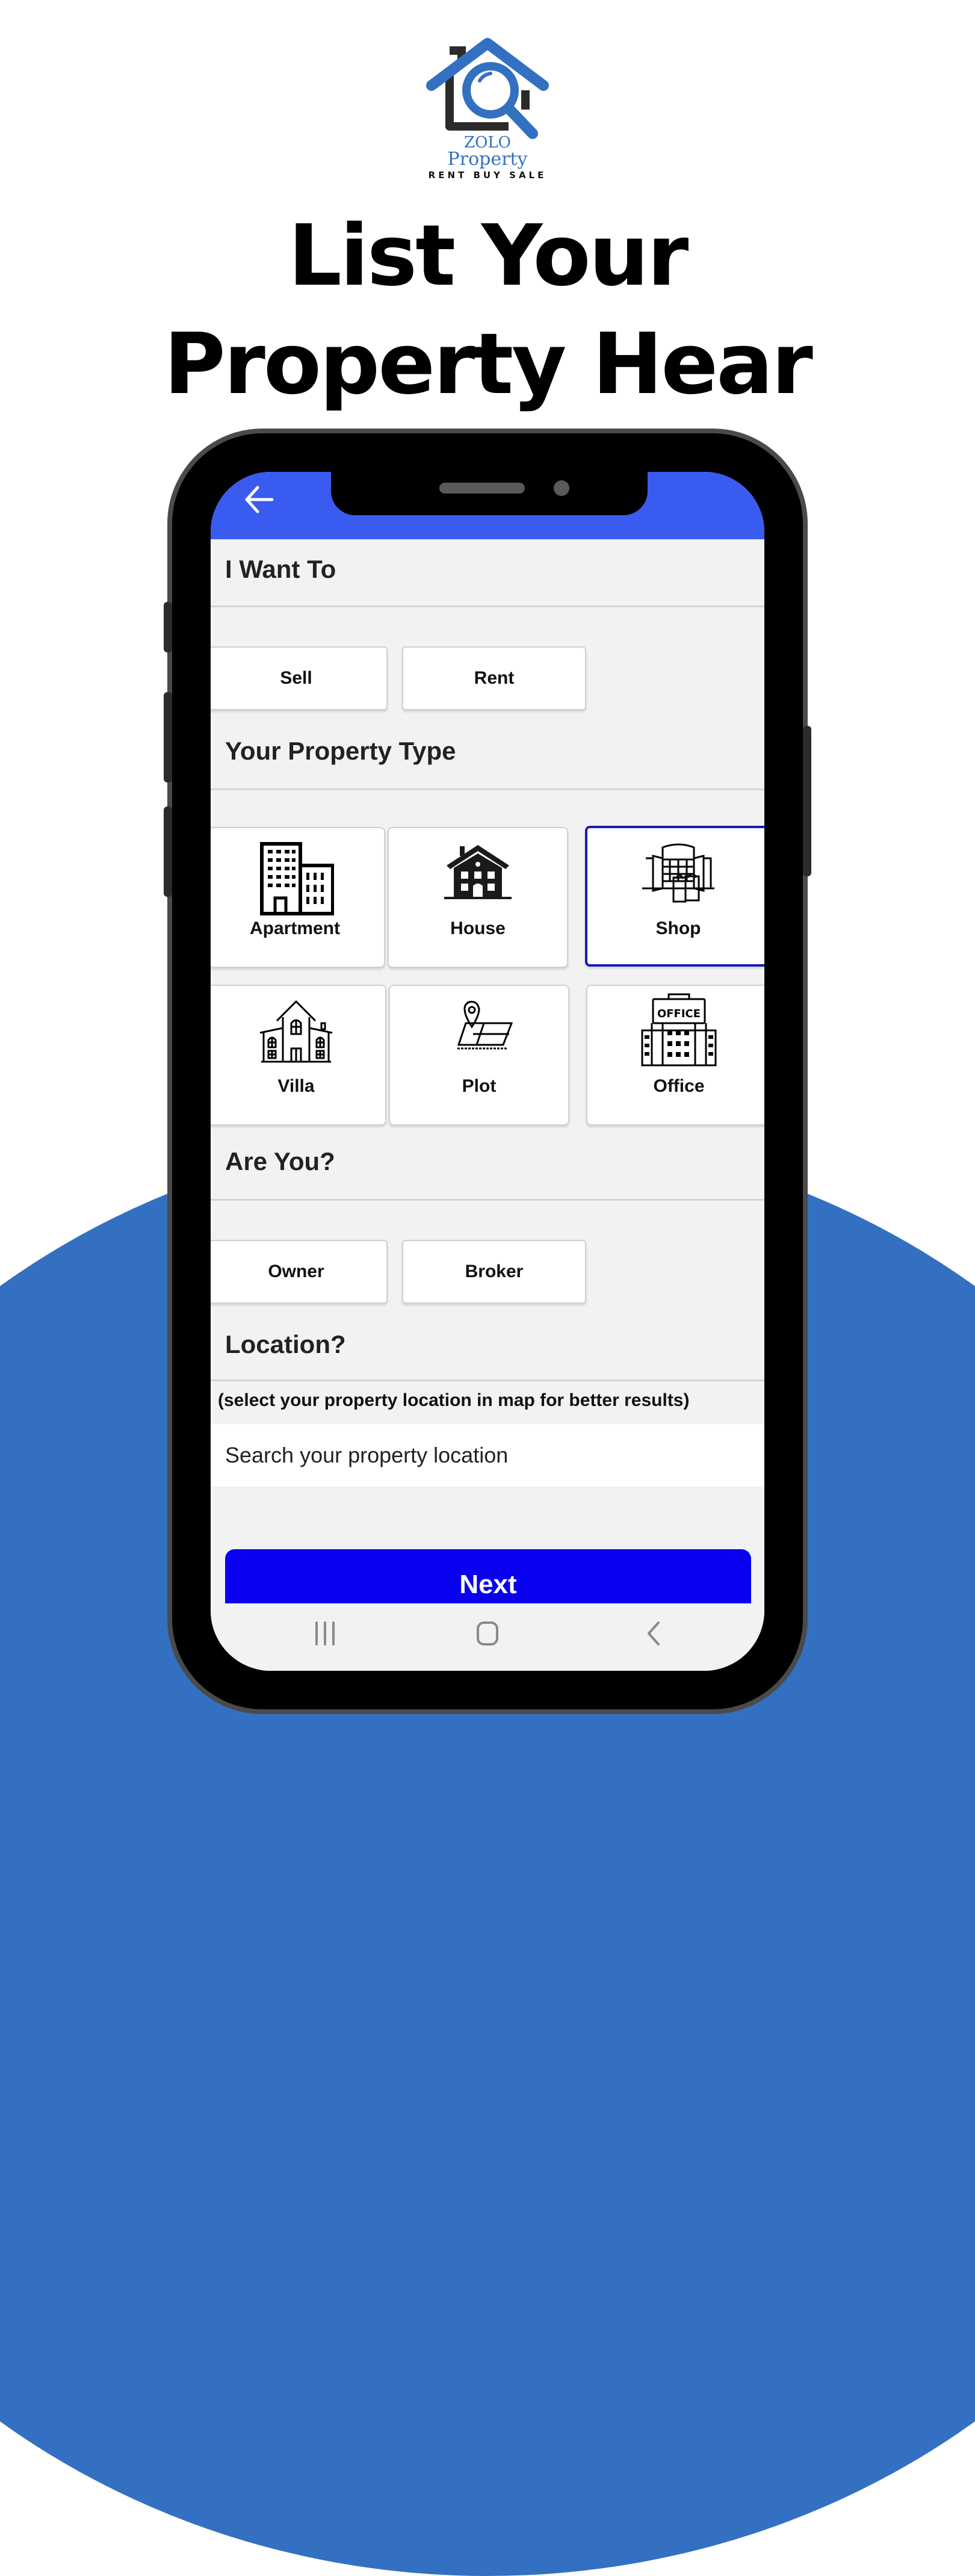 The height and width of the screenshot is (2576, 975). I want to click on section-title-role: Are You?, so click(280, 1161).